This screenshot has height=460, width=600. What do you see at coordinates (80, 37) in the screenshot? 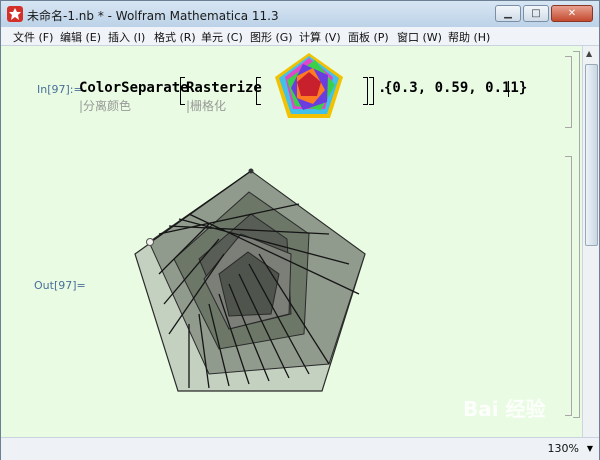
I see `menu-edit: 编辑 (E)` at bounding box center [80, 37].